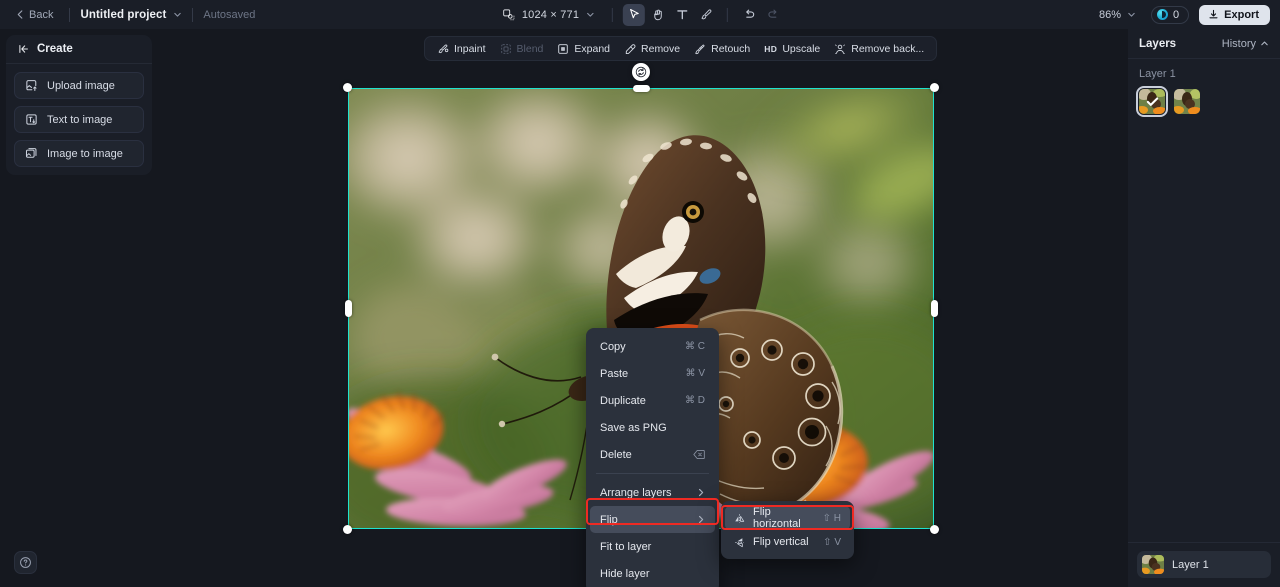  Describe the element at coordinates (530, 48) in the screenshot. I see `blend-label: Blend` at that location.